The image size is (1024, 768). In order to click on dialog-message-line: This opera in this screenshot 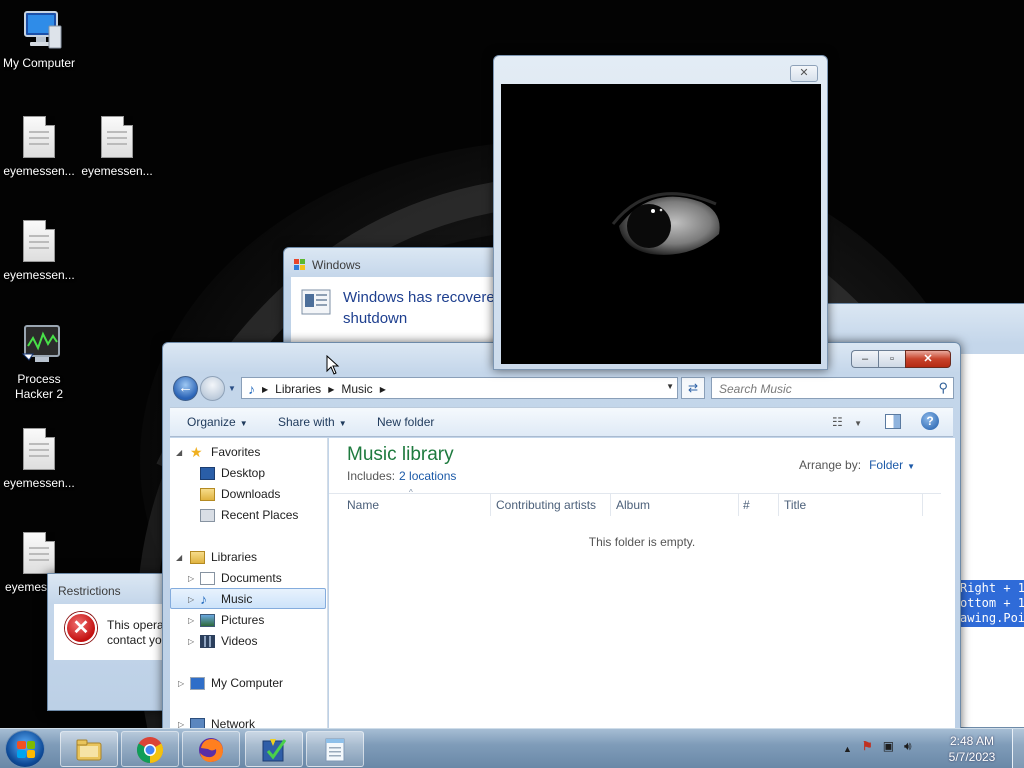, I will do `click(135, 625)`.